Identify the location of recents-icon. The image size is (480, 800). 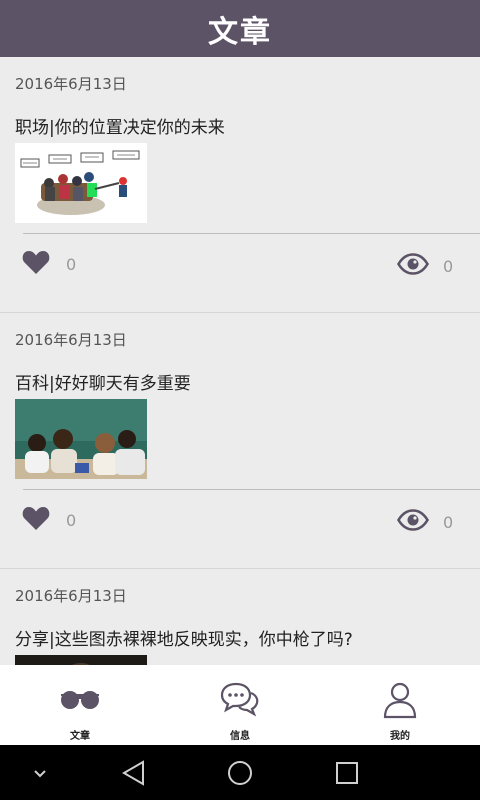
(347, 775).